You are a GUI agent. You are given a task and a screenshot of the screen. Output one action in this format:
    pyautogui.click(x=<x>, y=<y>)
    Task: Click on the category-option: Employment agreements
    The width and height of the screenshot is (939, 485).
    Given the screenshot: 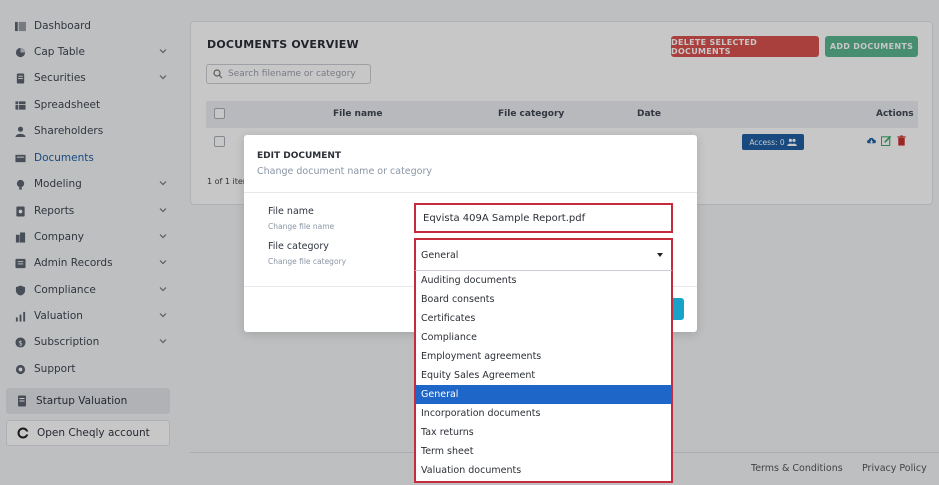 What is the action you would take?
    pyautogui.click(x=543, y=356)
    